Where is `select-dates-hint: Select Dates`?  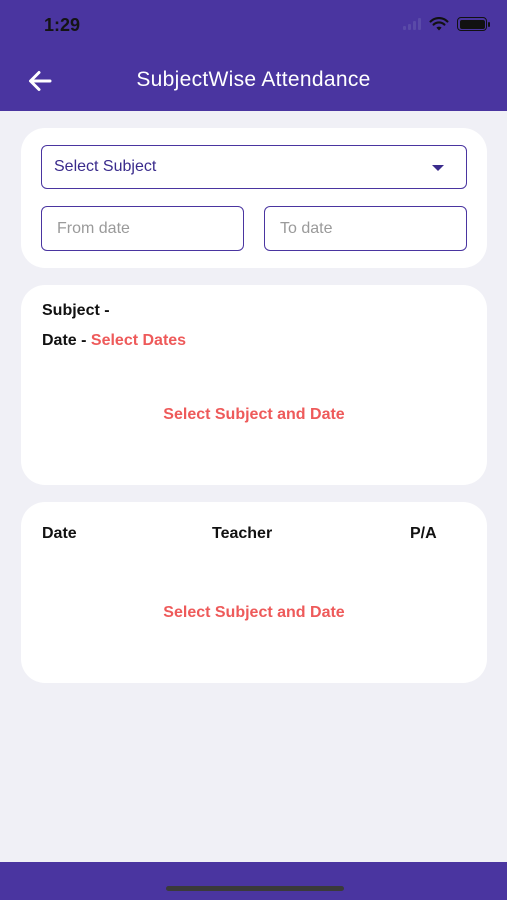 select-dates-hint: Select Dates is located at coordinates (138, 340).